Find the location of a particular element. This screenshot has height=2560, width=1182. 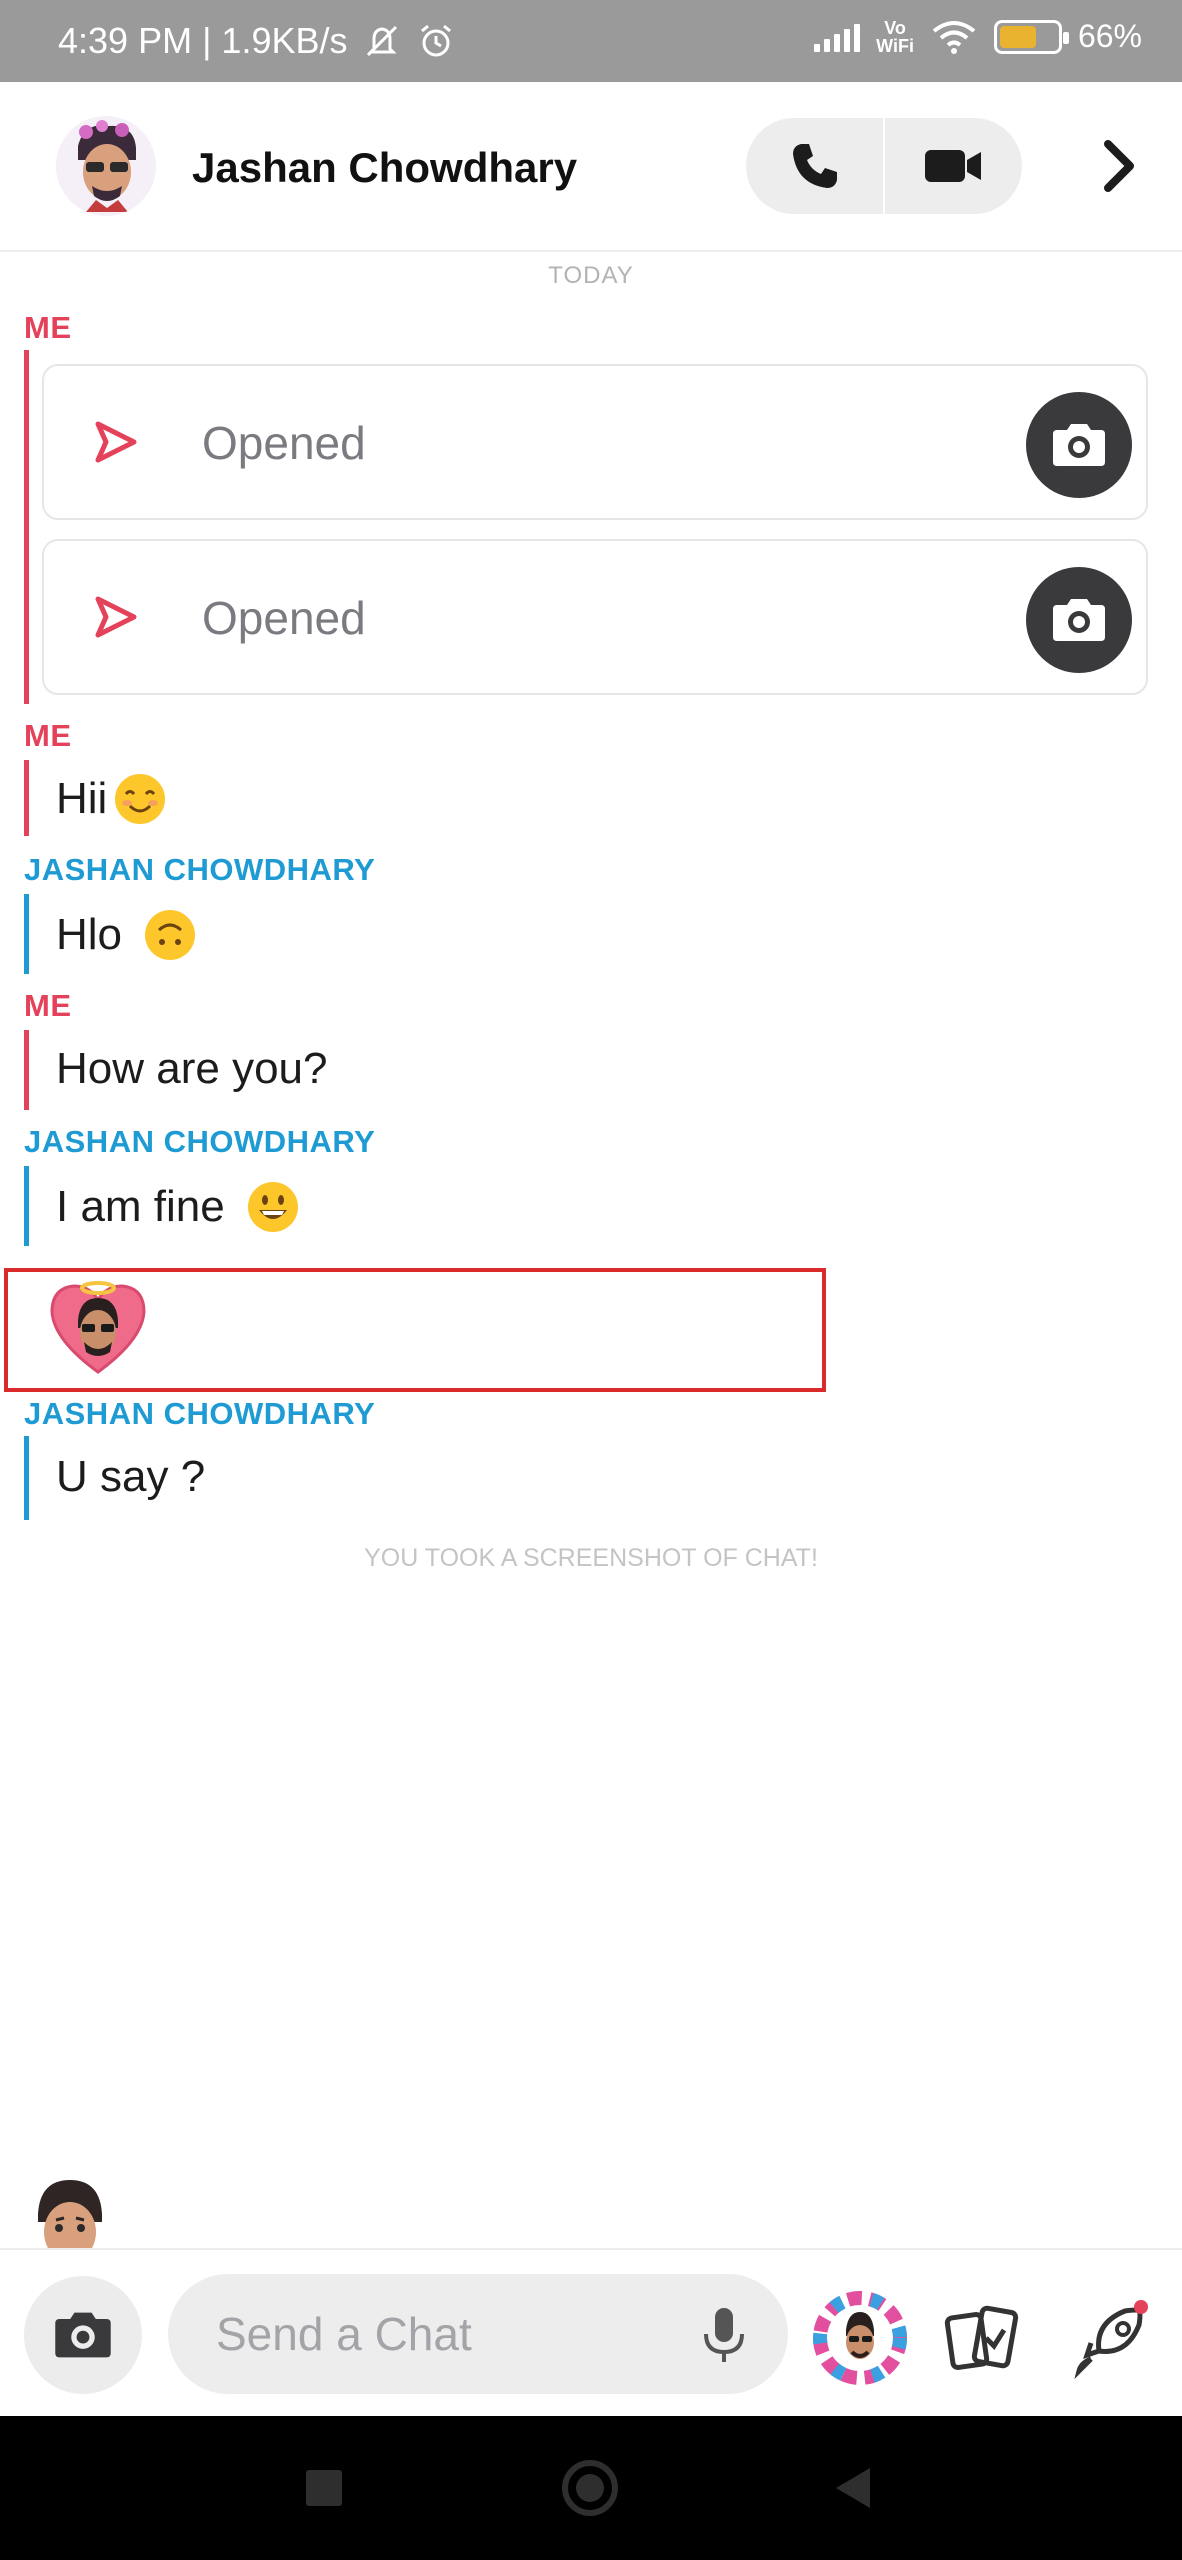

smiling-face-emoji-icon is located at coordinates (140, 799).